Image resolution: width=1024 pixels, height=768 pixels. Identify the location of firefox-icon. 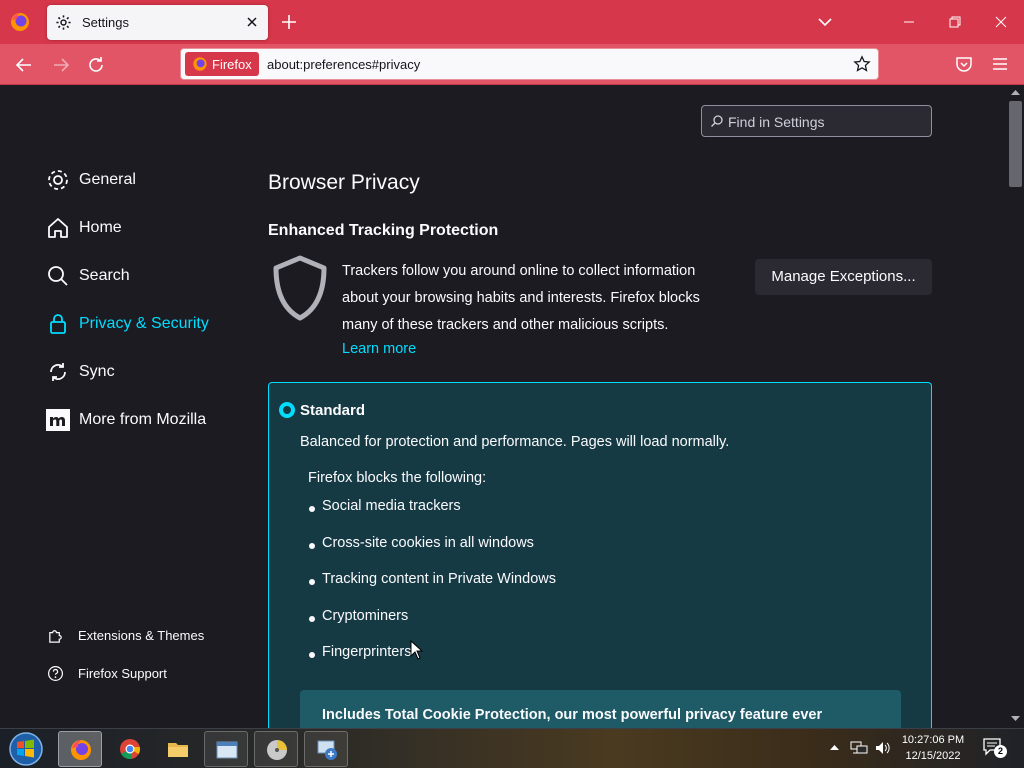
(81, 750).